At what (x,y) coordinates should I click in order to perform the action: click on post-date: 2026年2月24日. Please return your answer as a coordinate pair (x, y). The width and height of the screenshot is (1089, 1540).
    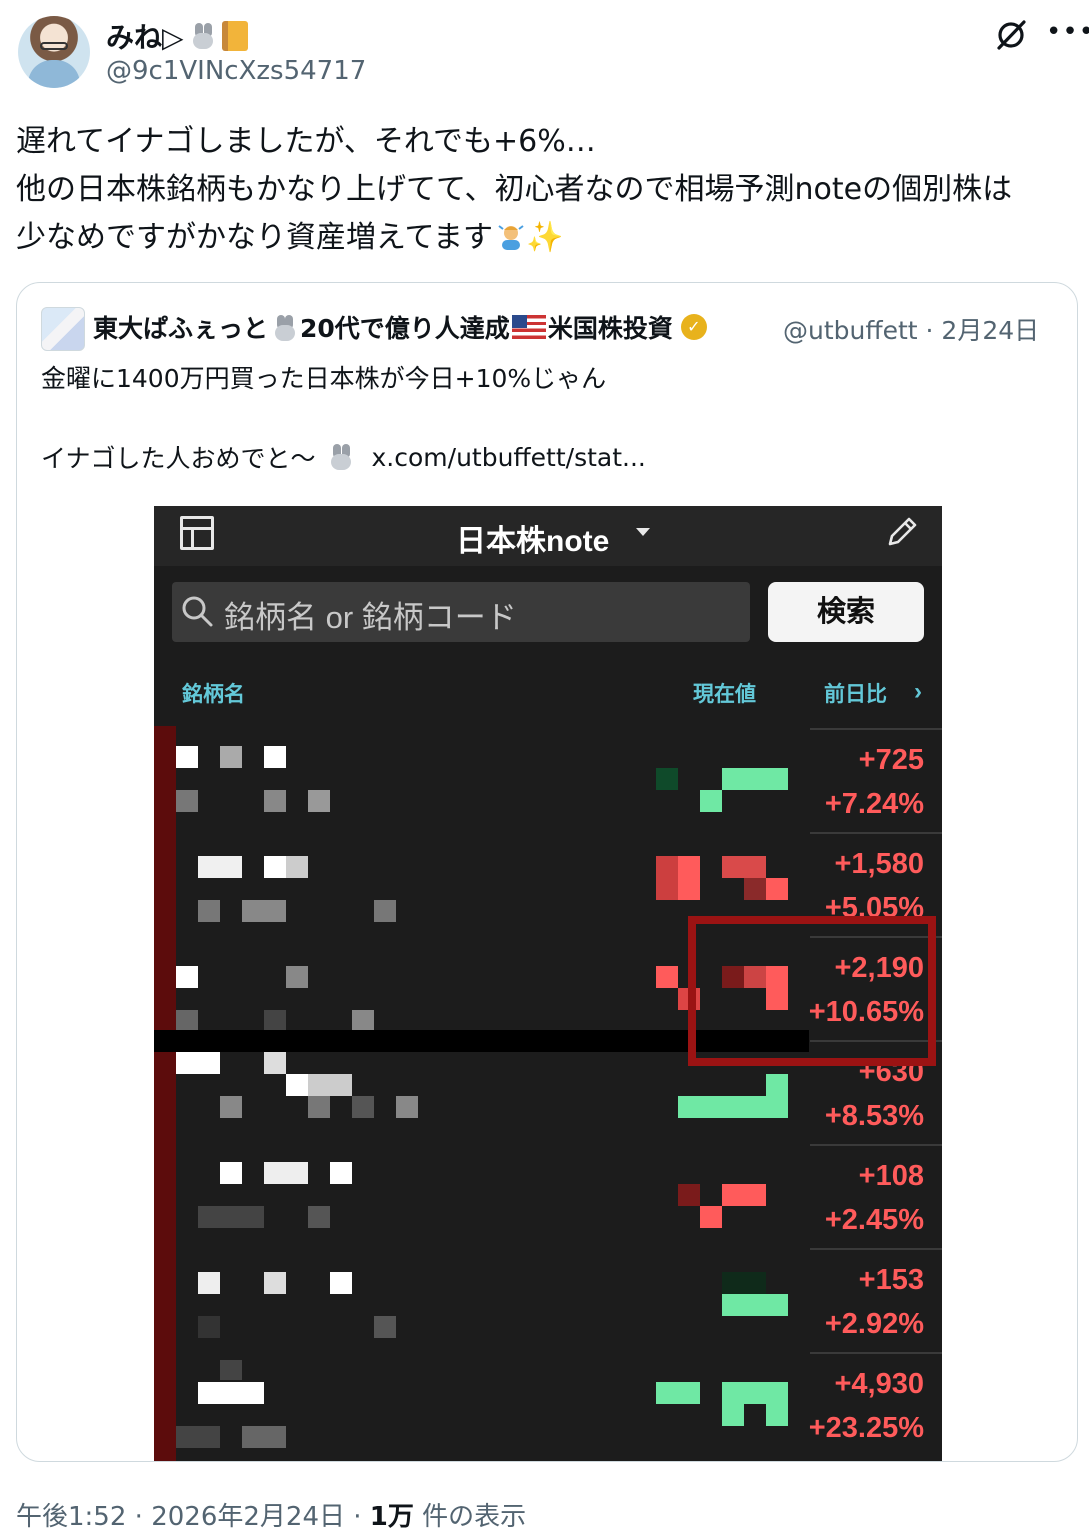
    Looking at the image, I should click on (248, 1517).